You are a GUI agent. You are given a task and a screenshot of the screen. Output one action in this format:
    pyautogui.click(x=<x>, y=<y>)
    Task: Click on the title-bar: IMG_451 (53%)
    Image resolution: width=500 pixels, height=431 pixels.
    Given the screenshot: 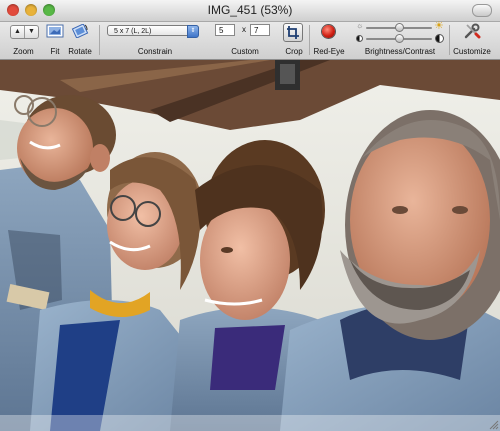 What is the action you would take?
    pyautogui.click(x=250, y=11)
    